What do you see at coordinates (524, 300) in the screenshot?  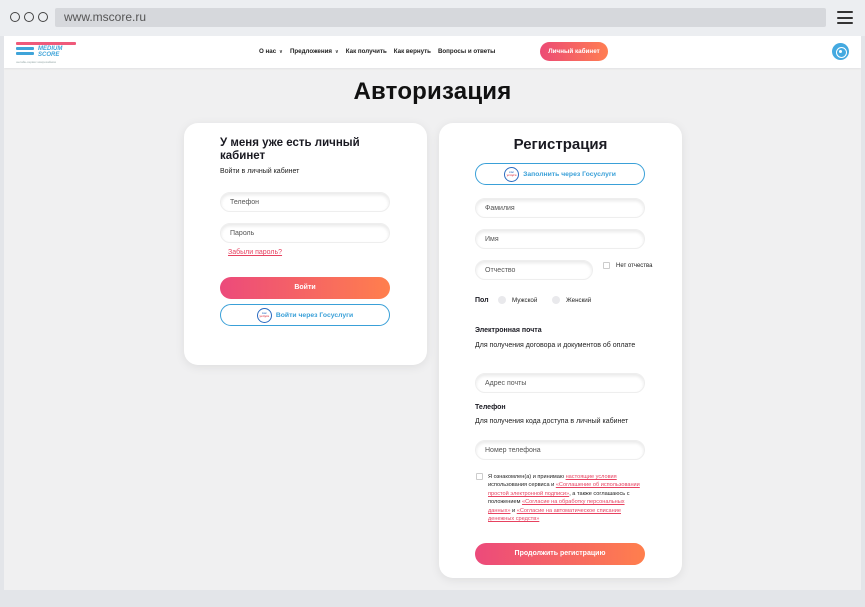 I see `gender-male-label: Мужской` at bounding box center [524, 300].